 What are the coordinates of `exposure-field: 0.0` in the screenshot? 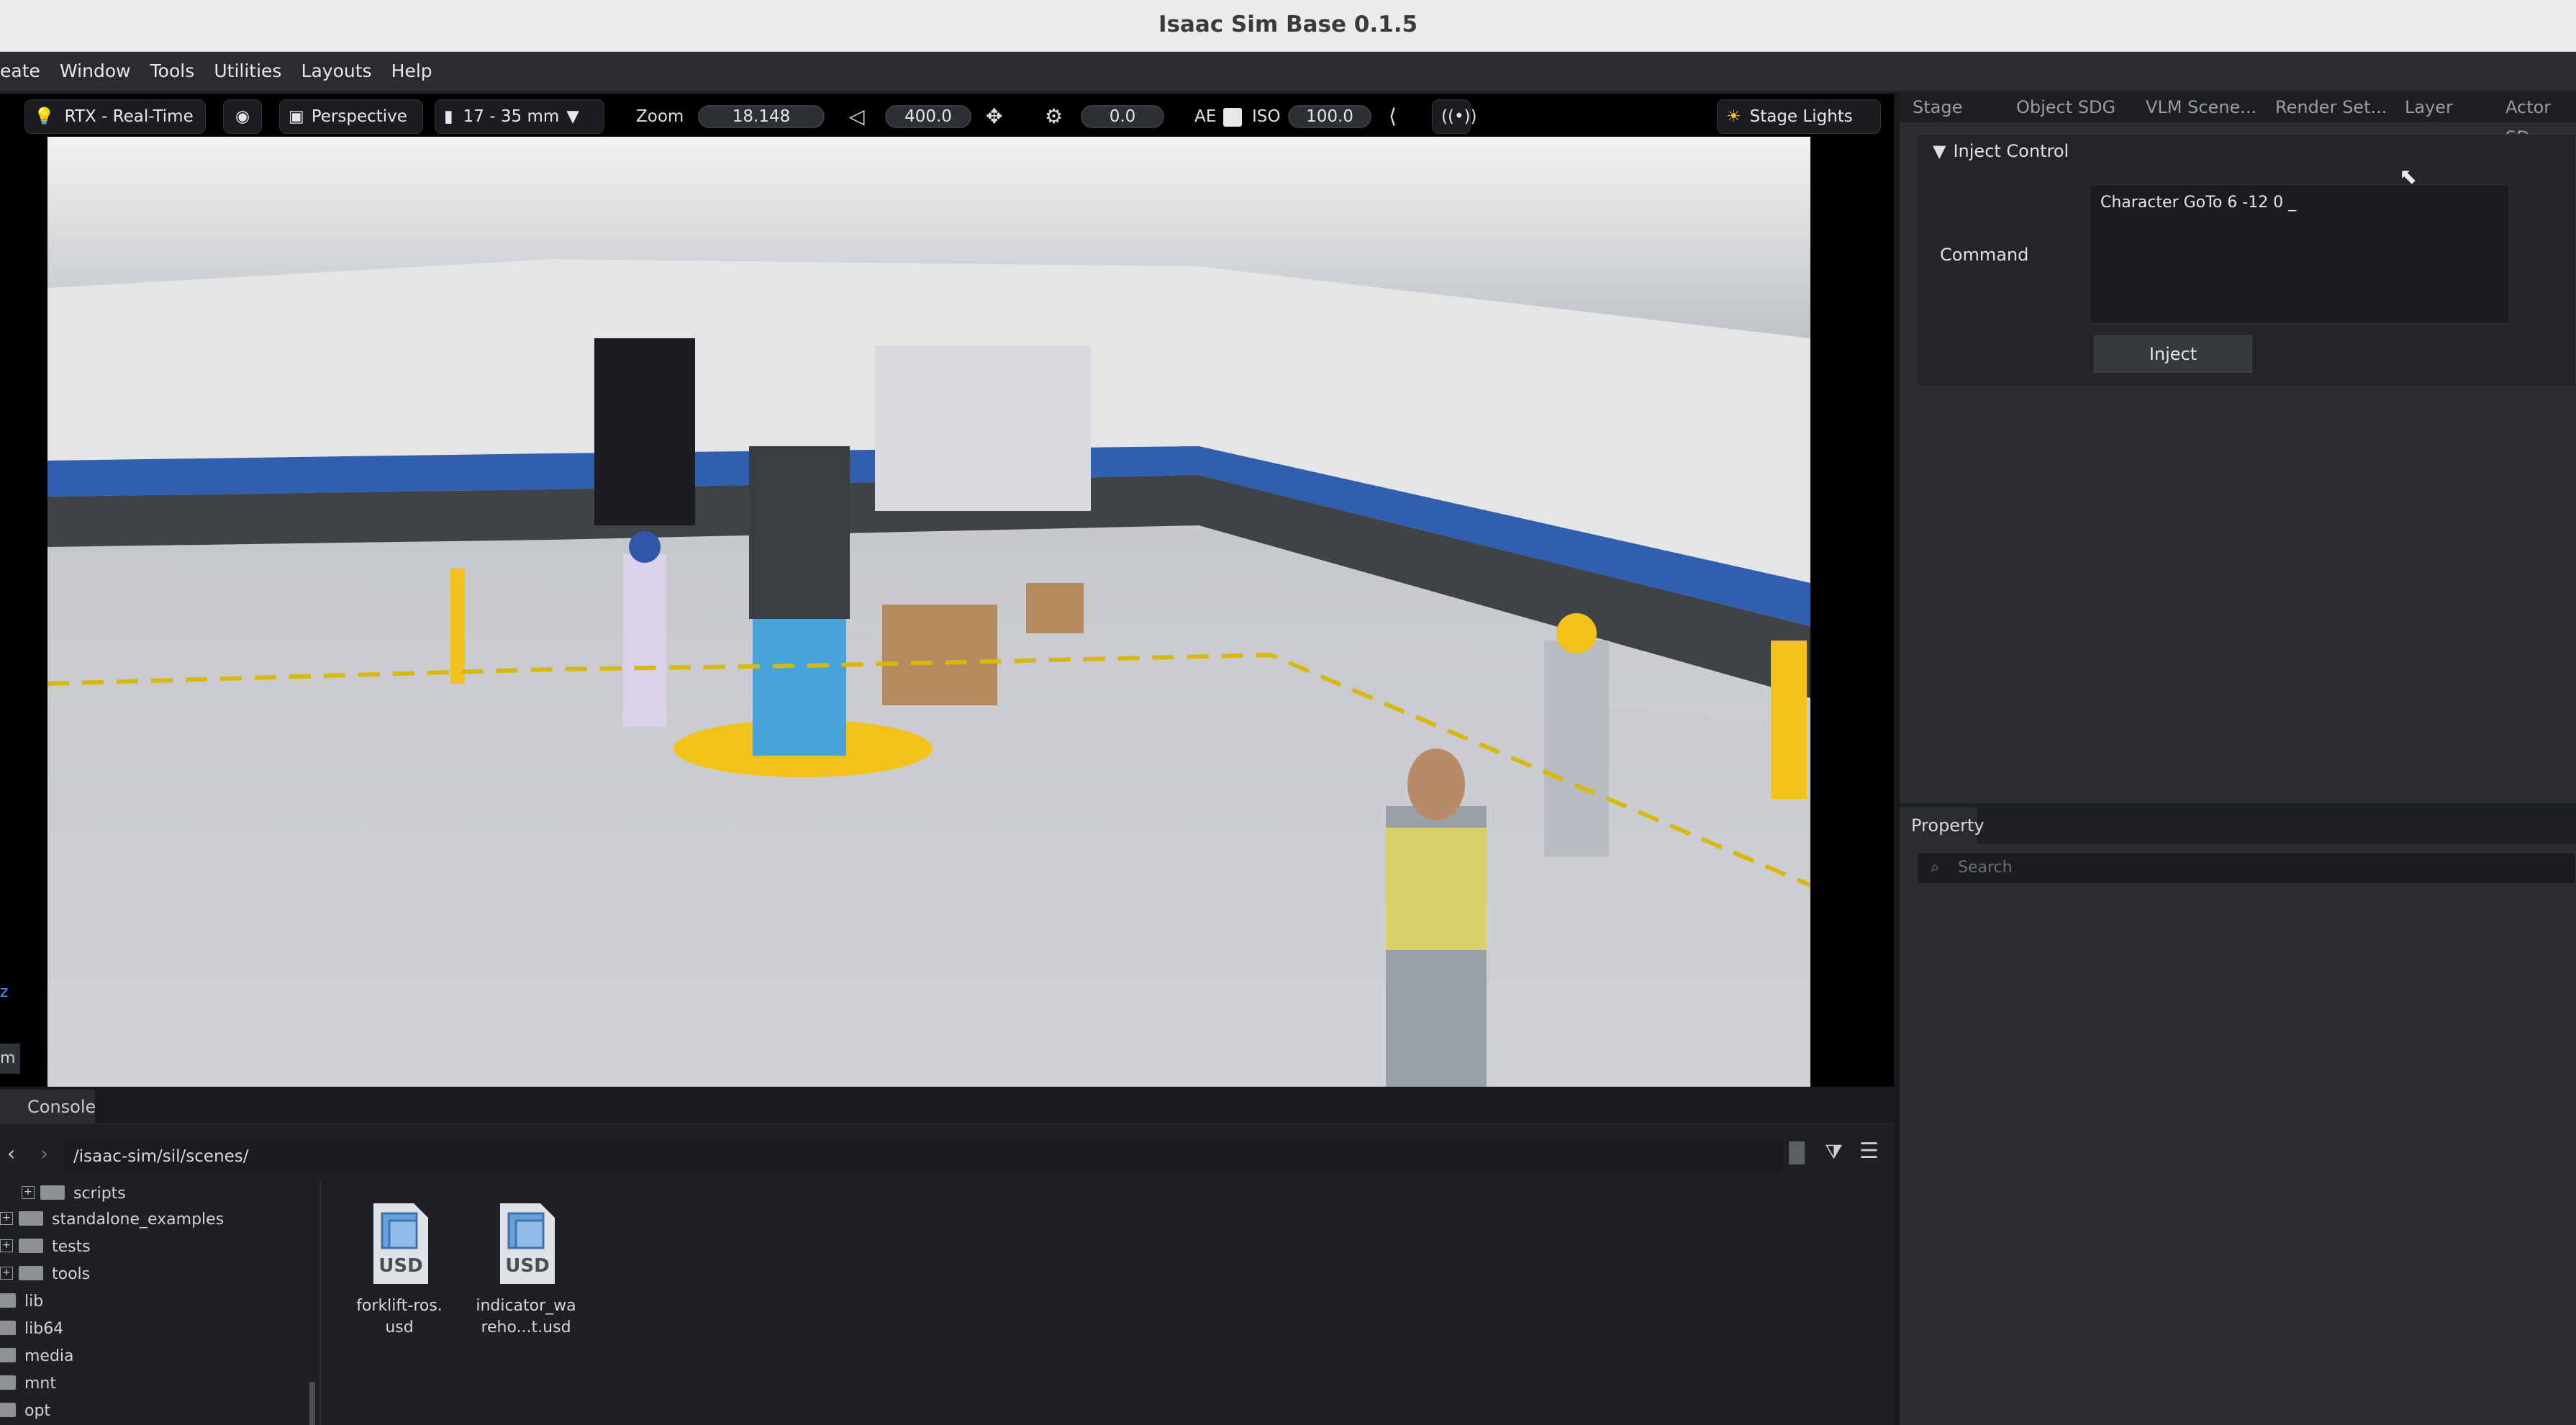 It's located at (1122, 117).